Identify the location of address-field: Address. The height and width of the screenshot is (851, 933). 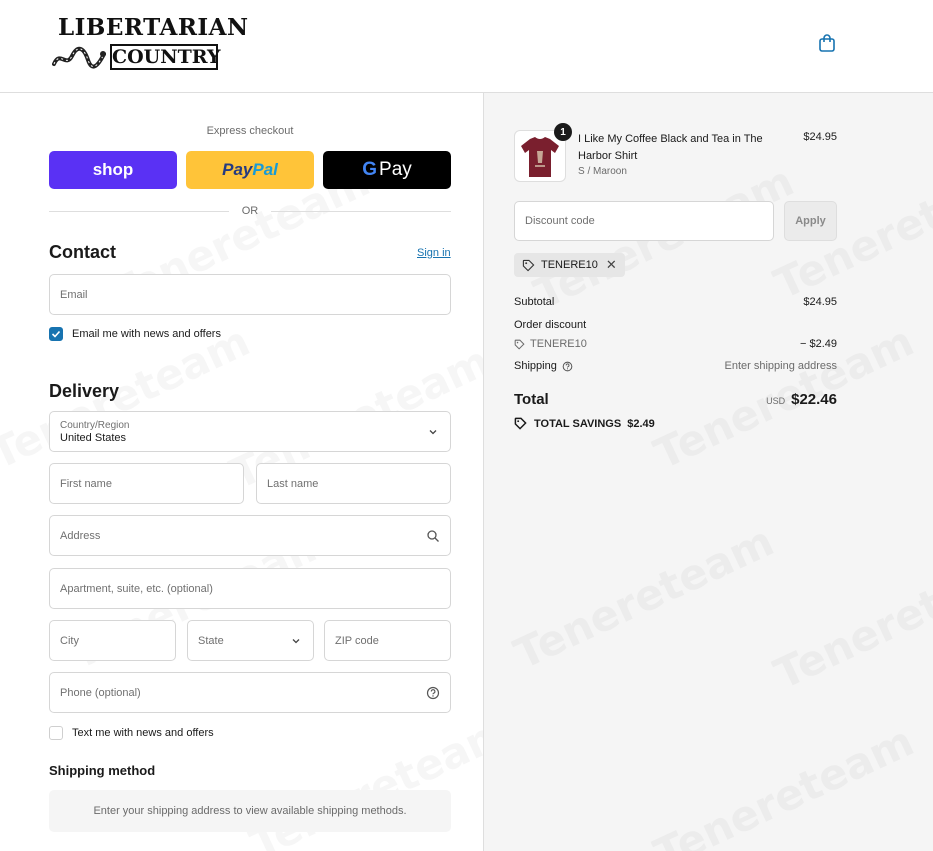
(250, 535).